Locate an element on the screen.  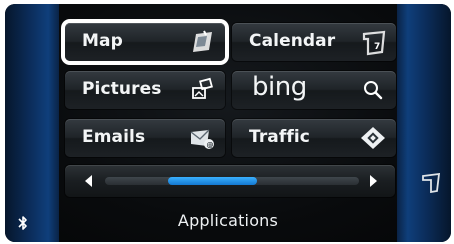
email-icon: @ is located at coordinates (202, 138).